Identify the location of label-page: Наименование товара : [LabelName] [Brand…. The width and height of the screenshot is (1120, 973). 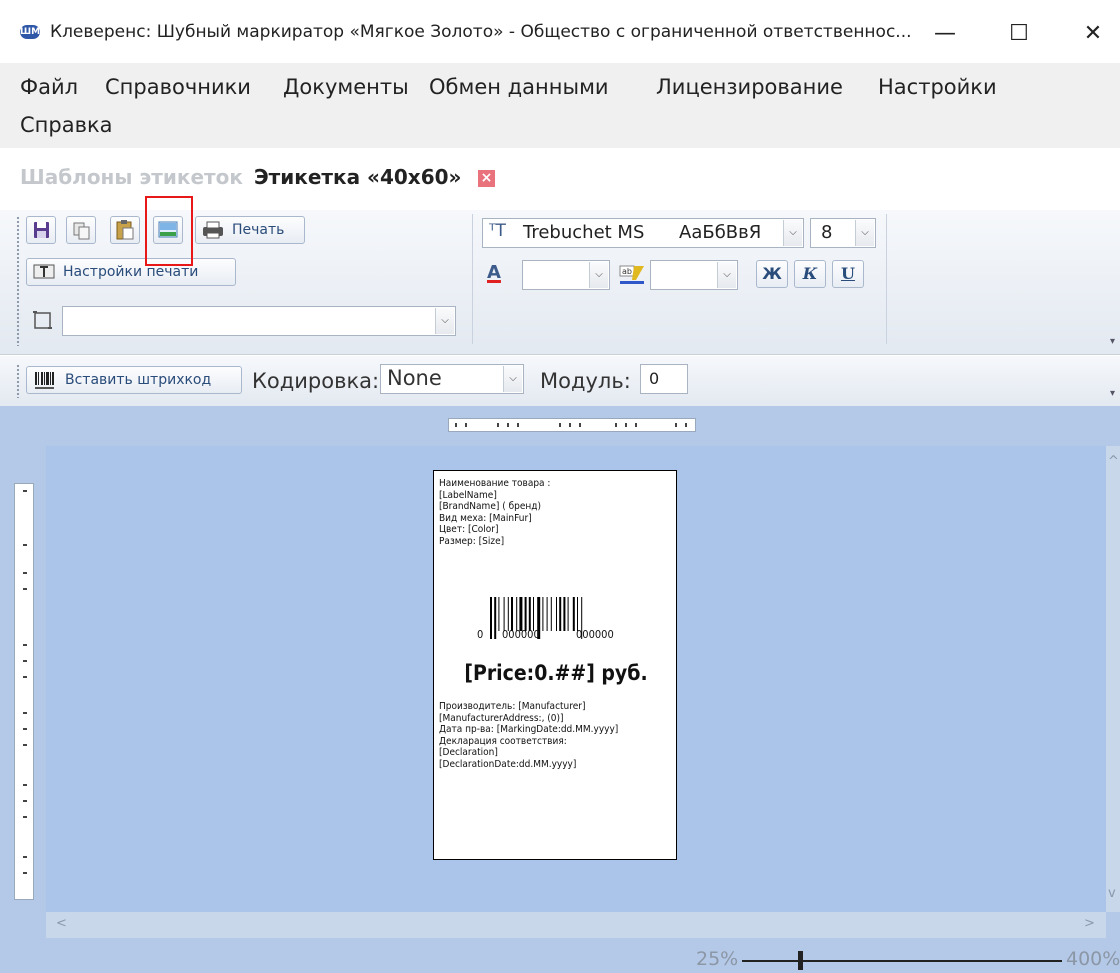
(555, 665).